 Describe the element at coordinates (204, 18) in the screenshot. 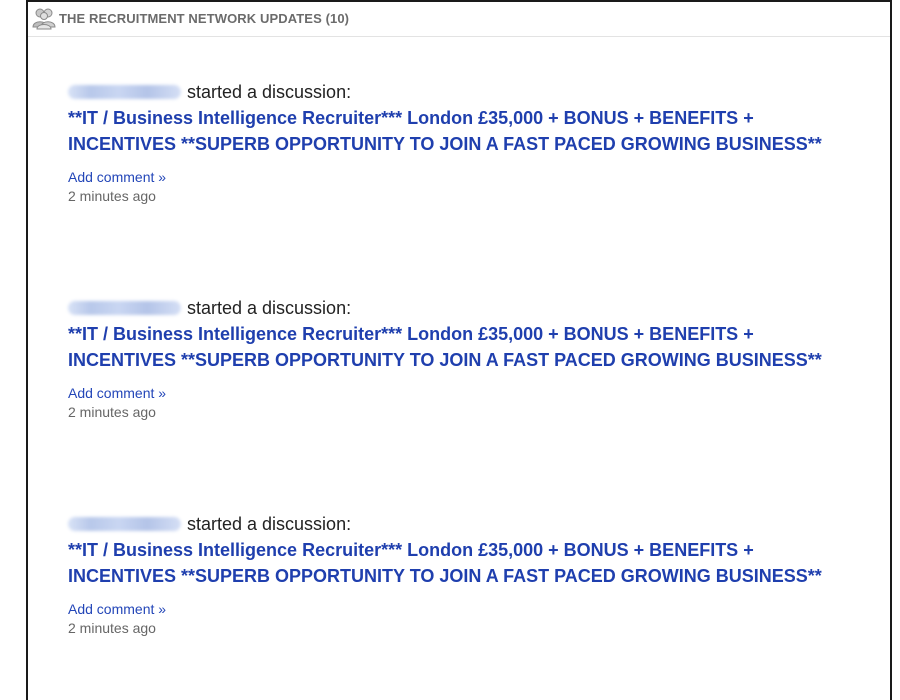

I see `panel-title: THE RECRUITMENT NETWORK UPDATES (10)` at that location.